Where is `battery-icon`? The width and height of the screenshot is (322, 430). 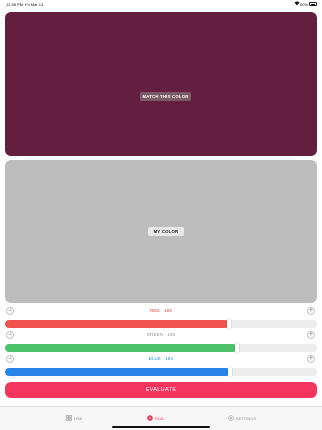
battery-icon is located at coordinates (313, 4).